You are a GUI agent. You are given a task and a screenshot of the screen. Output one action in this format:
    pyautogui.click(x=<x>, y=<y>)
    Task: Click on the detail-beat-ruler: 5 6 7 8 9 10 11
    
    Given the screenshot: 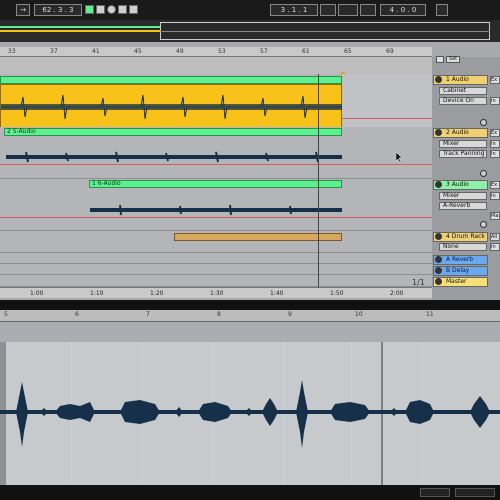 What is the action you would take?
    pyautogui.click(x=250, y=316)
    